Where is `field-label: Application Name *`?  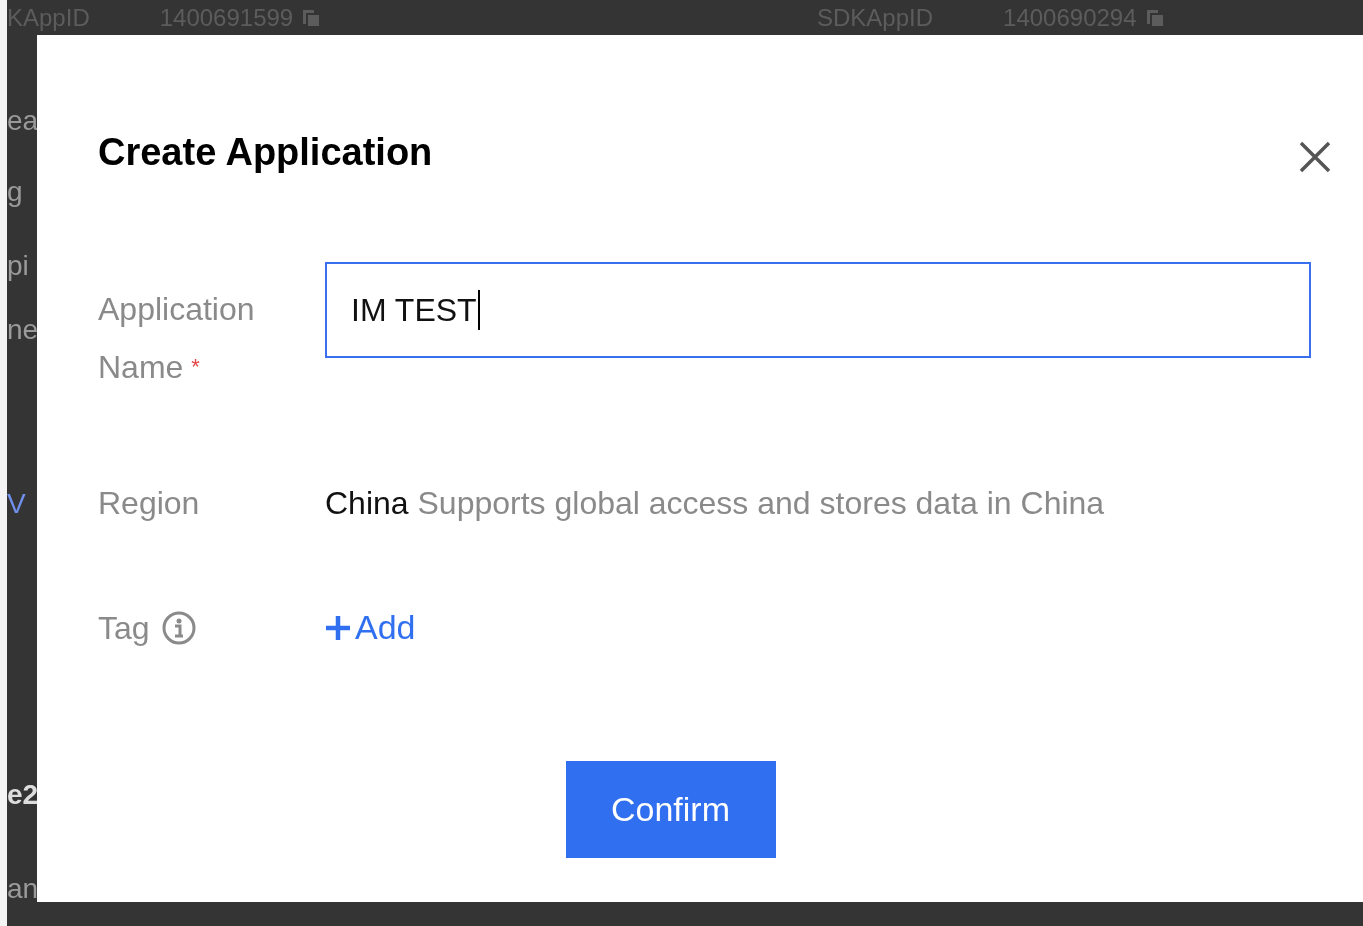
field-label: Application Name * is located at coordinates (177, 338).